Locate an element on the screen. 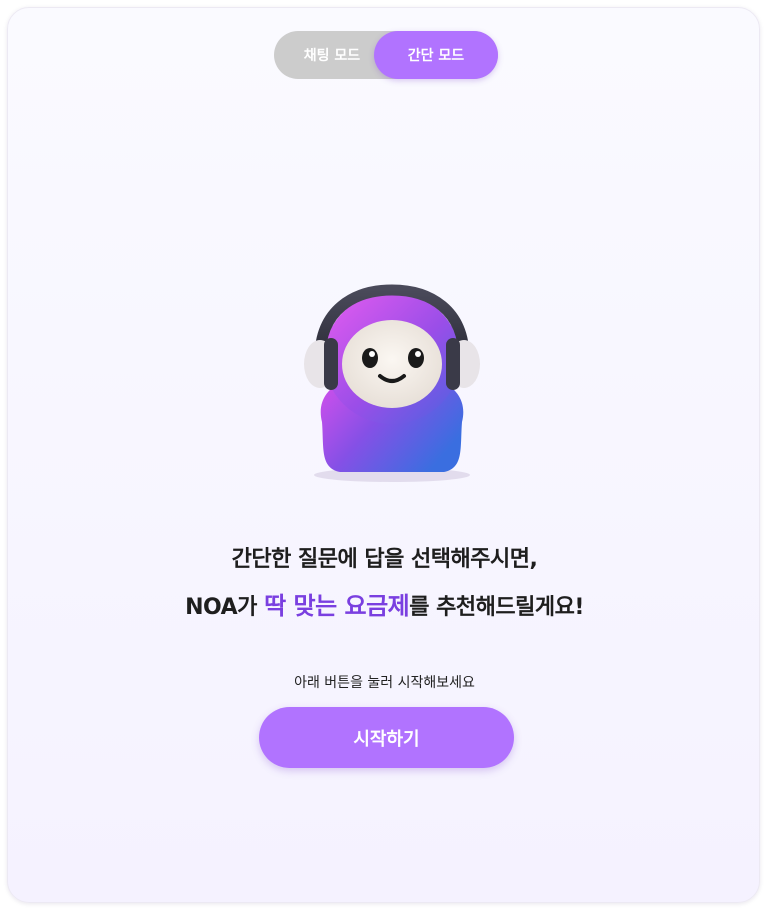  start-button: 시작하기 is located at coordinates (386, 737).